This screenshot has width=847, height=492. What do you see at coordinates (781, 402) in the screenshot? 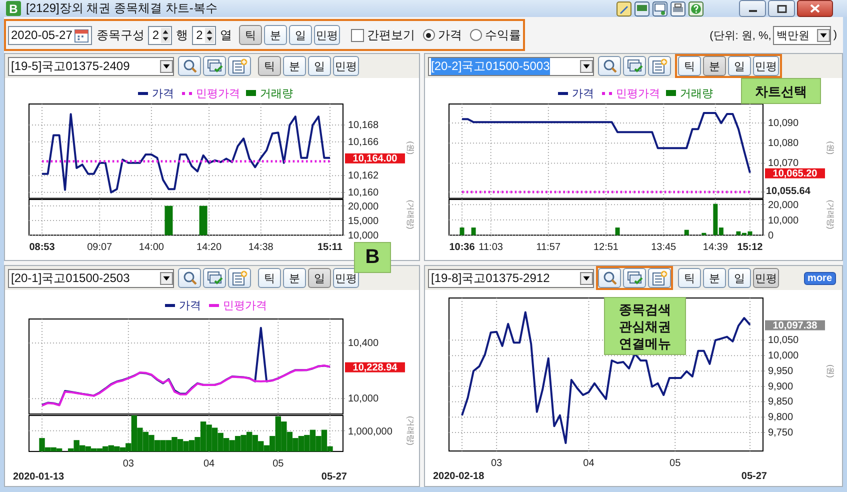
I see `axis-label: 9,850` at bounding box center [781, 402].